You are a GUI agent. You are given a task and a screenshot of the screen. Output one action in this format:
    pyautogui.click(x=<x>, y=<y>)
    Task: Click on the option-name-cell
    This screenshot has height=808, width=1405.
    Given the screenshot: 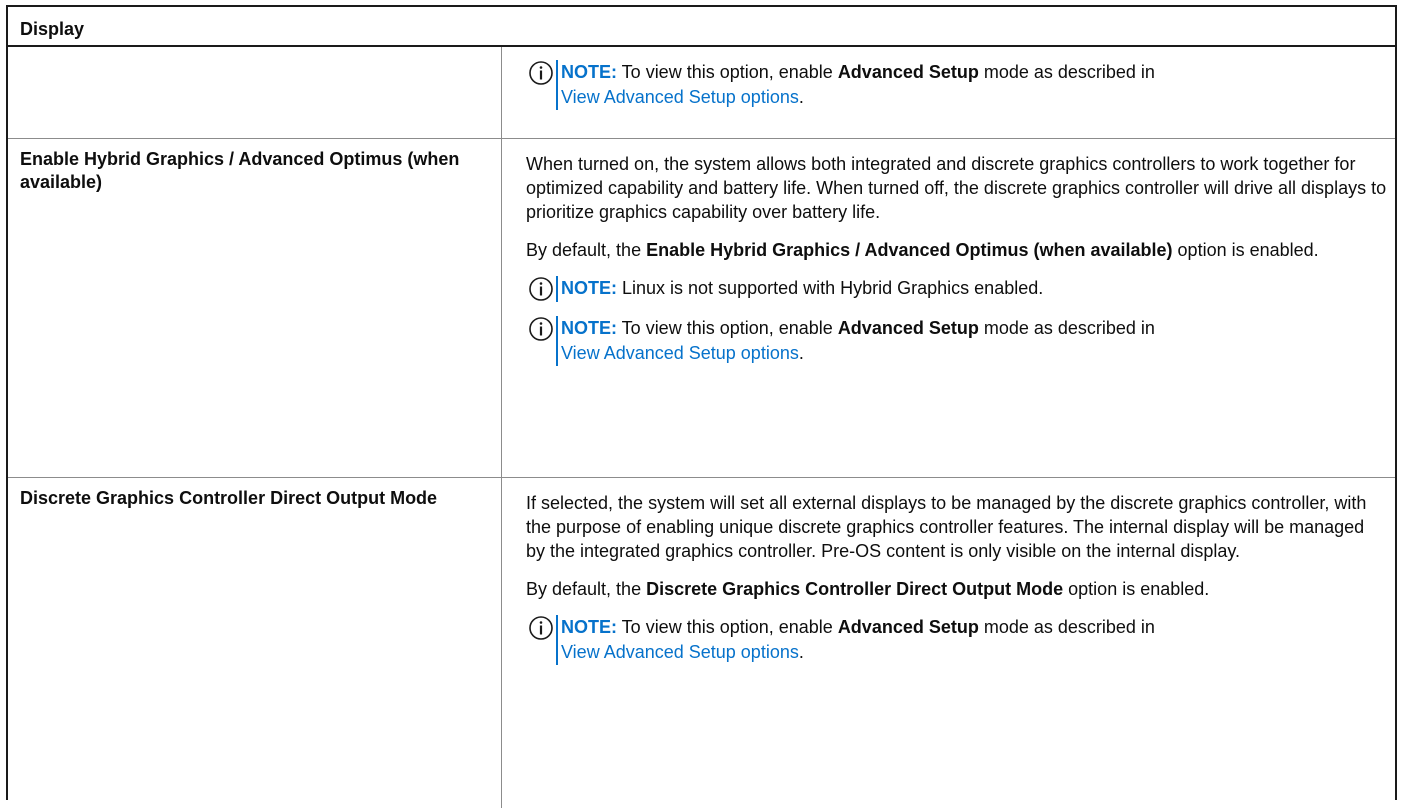 What is the action you would take?
    pyautogui.click(x=255, y=92)
    